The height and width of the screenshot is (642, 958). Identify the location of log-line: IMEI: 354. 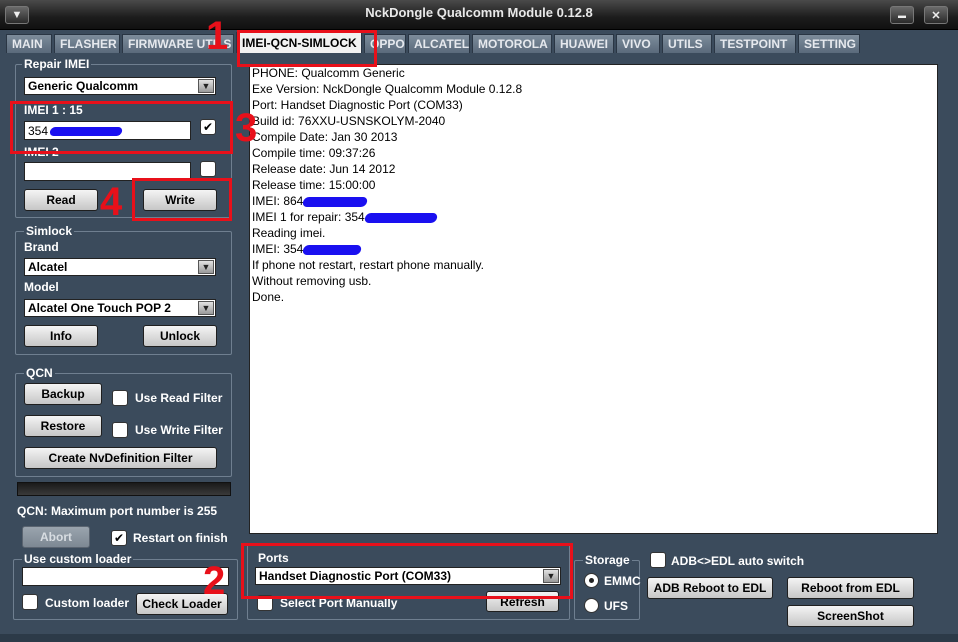
(593, 249).